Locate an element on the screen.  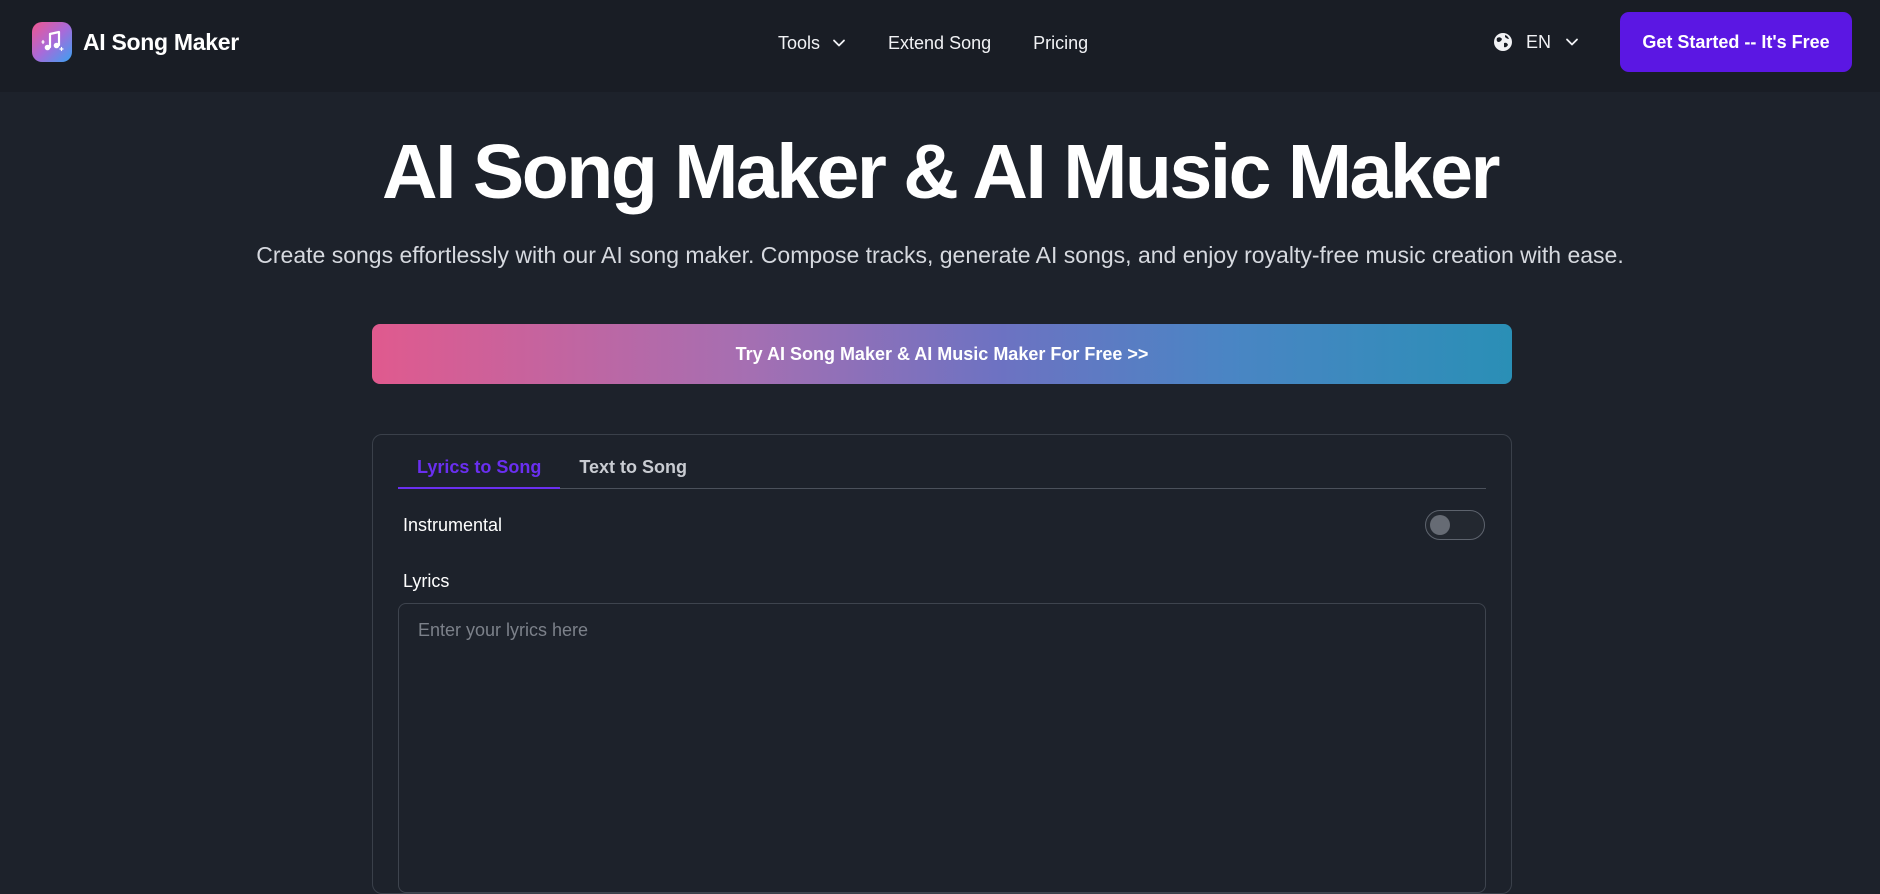
nav-tools-dropdown: Tools is located at coordinates (812, 43).